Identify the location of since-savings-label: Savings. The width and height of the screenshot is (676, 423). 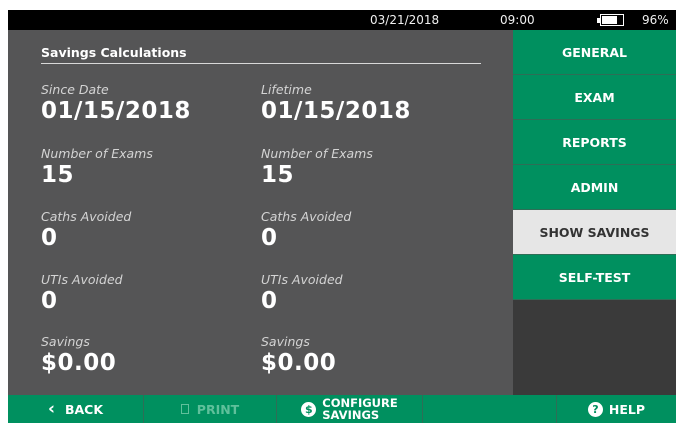
(65, 341).